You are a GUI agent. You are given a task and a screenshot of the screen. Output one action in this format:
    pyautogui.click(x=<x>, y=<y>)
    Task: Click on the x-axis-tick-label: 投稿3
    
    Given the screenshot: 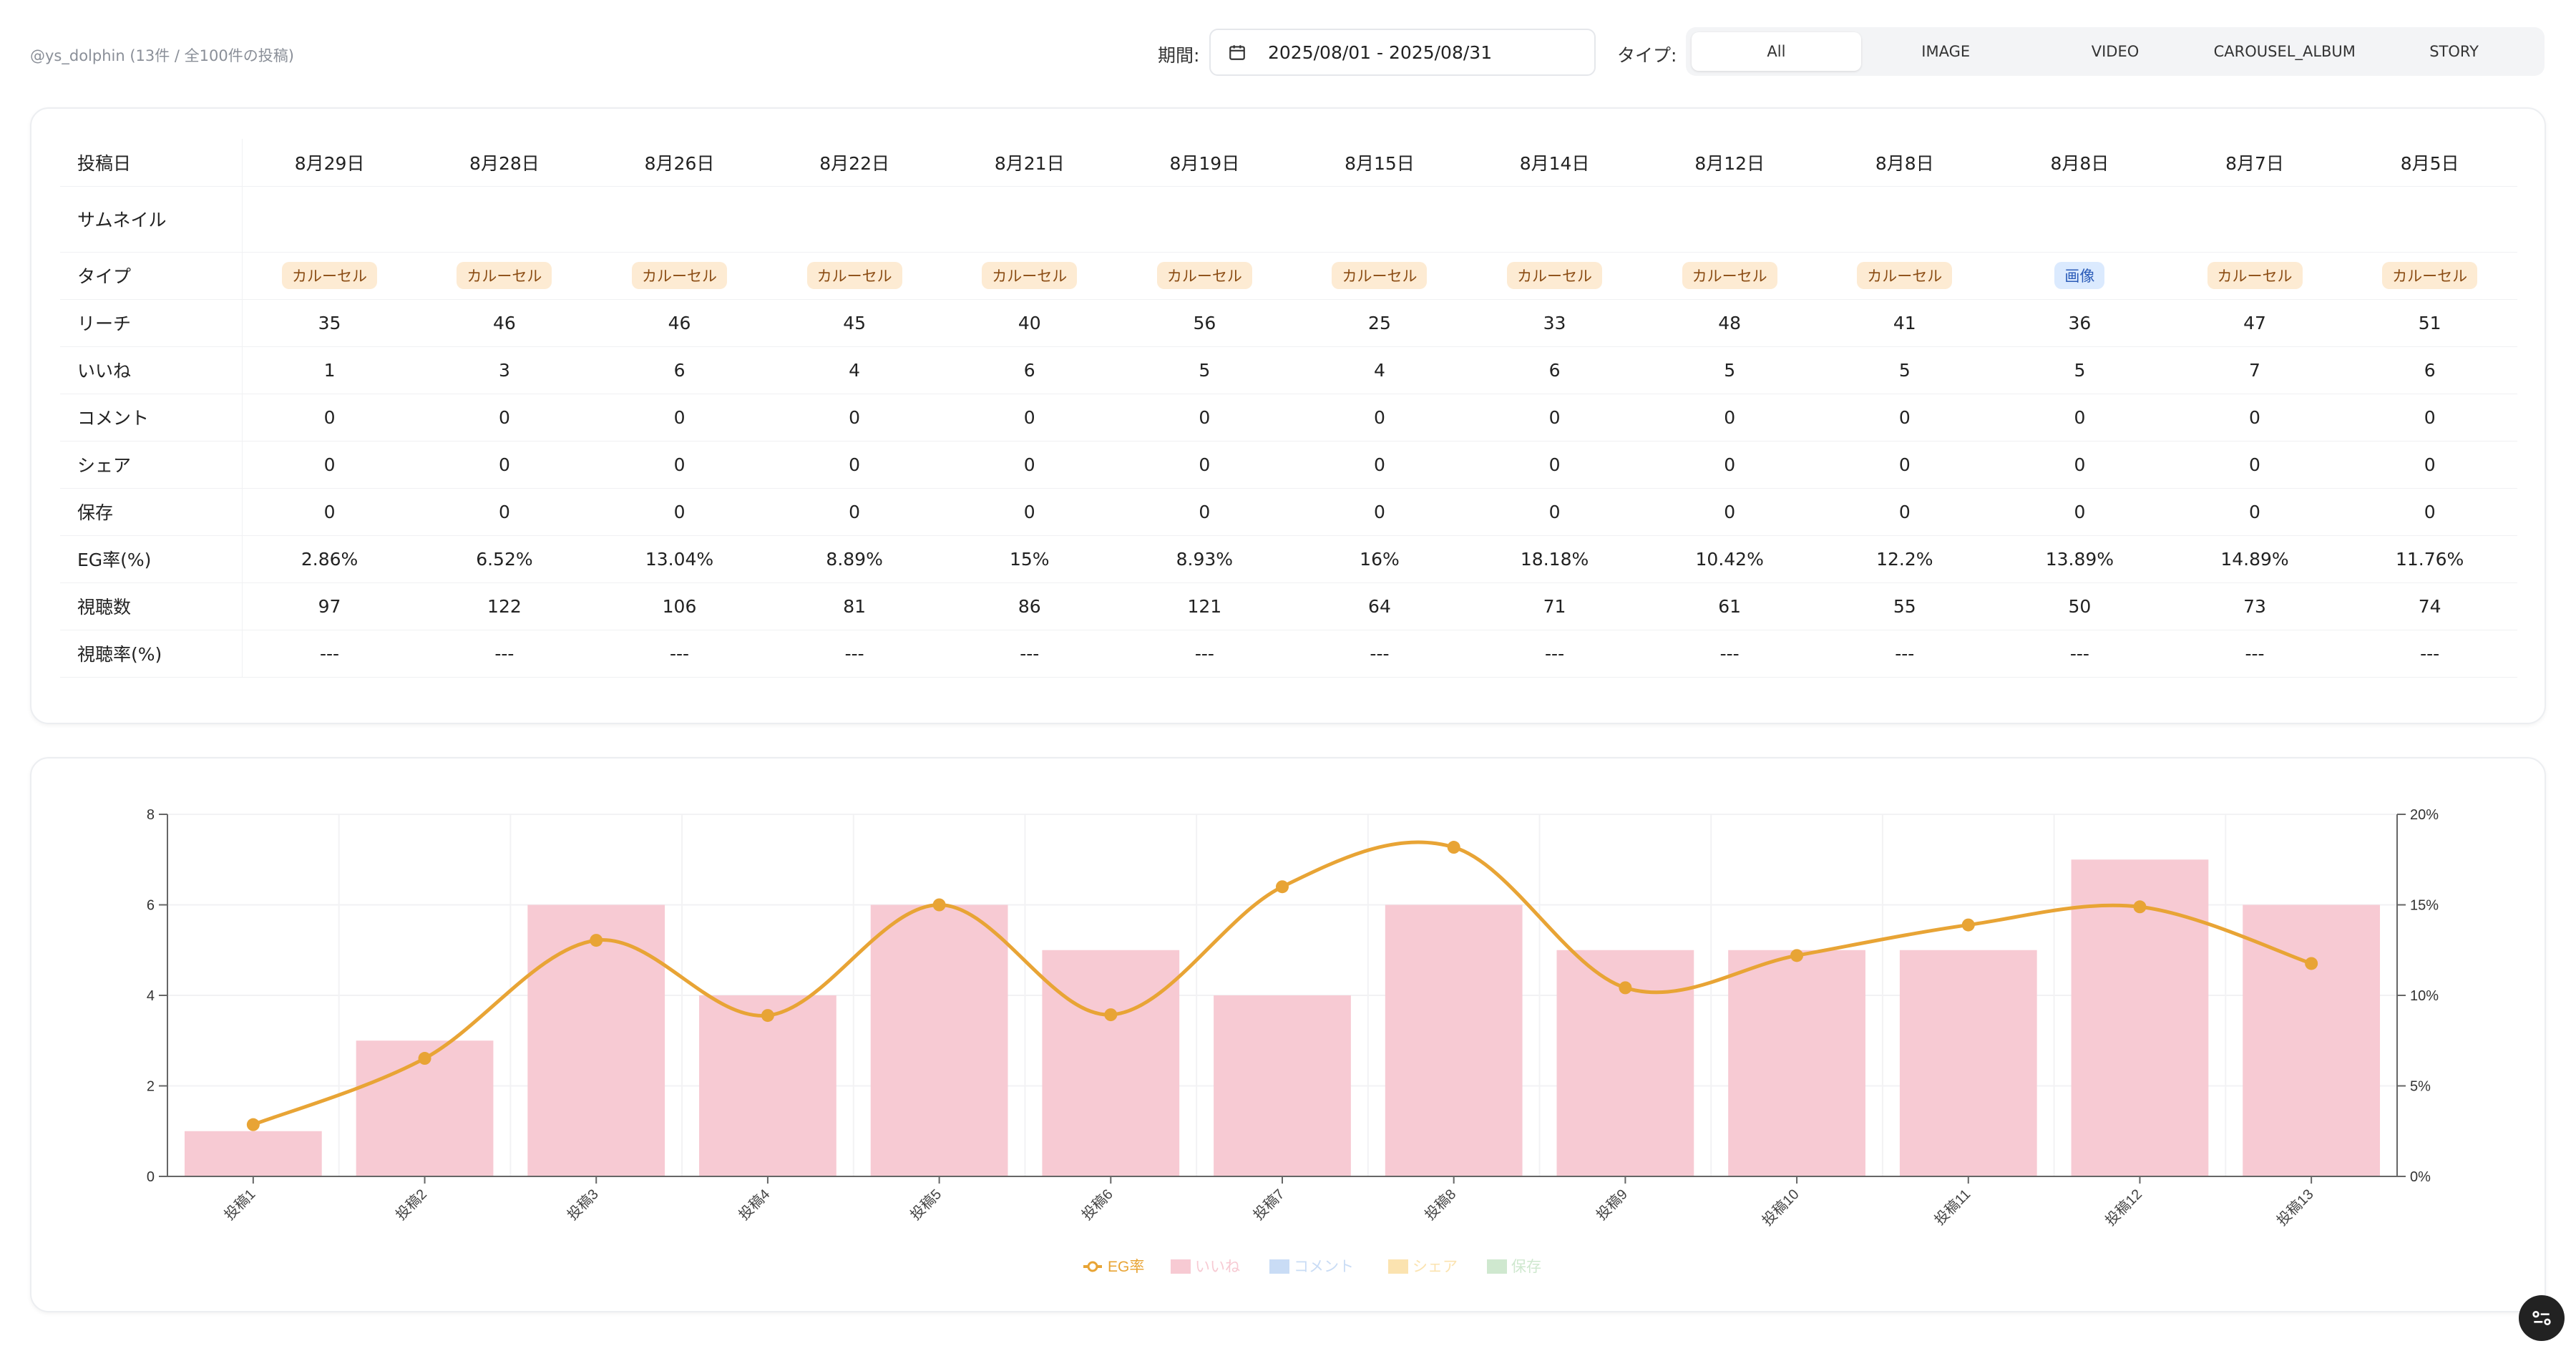 What is the action you would take?
    pyautogui.click(x=582, y=1204)
    